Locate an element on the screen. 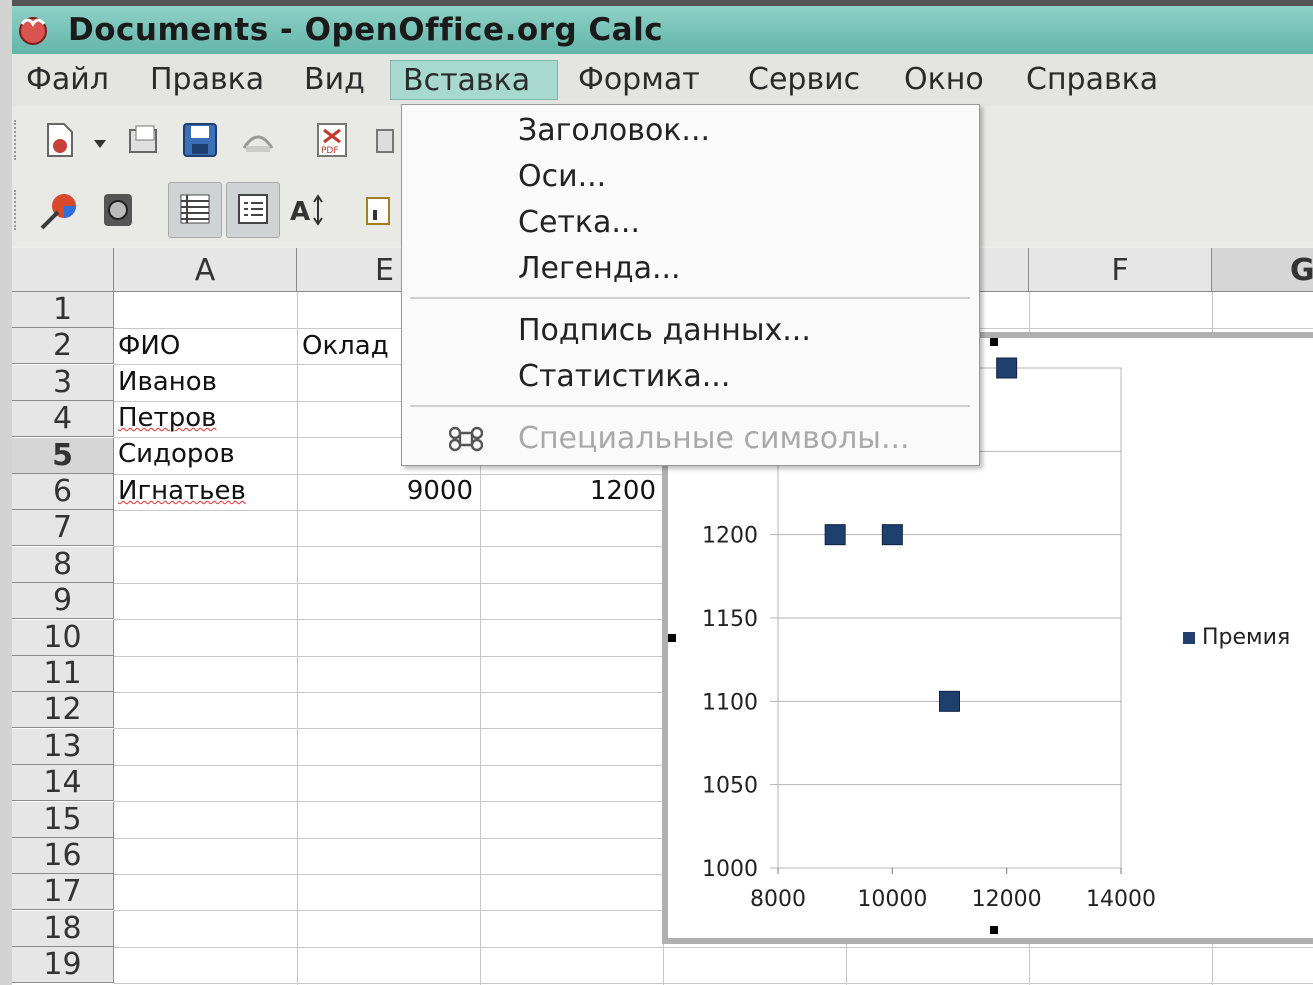 Image resolution: width=1313 pixels, height=985 pixels. column-g-label: G is located at coordinates (1301, 270).